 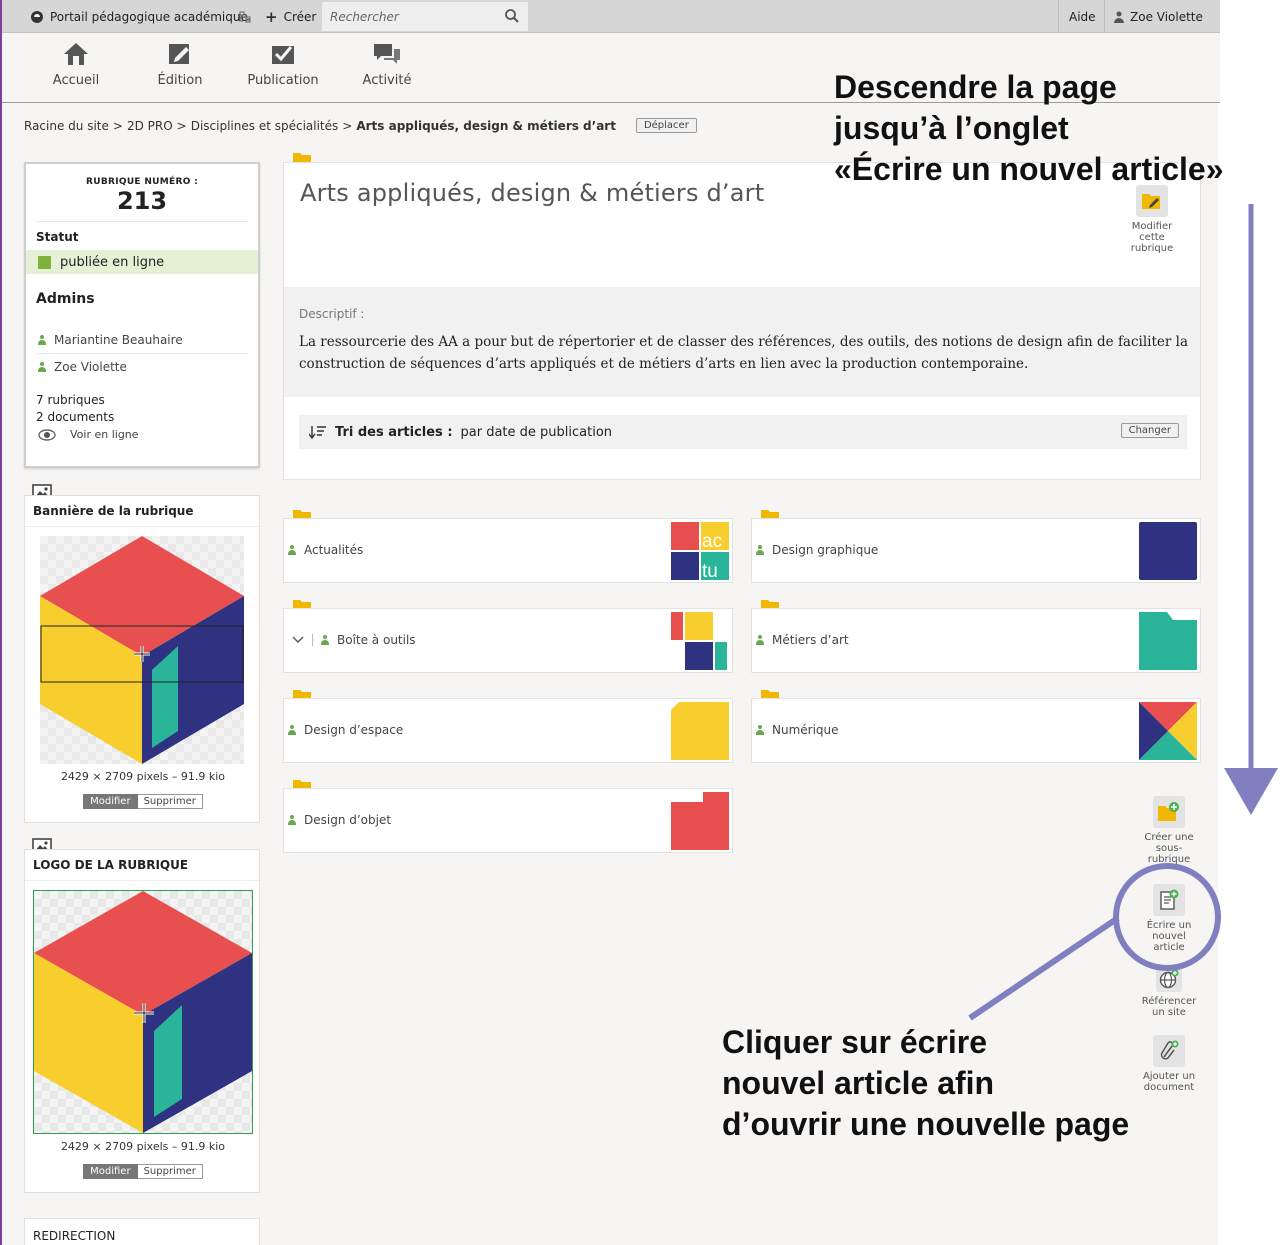 I want to click on documents-count: 2 documents, so click(x=75, y=417).